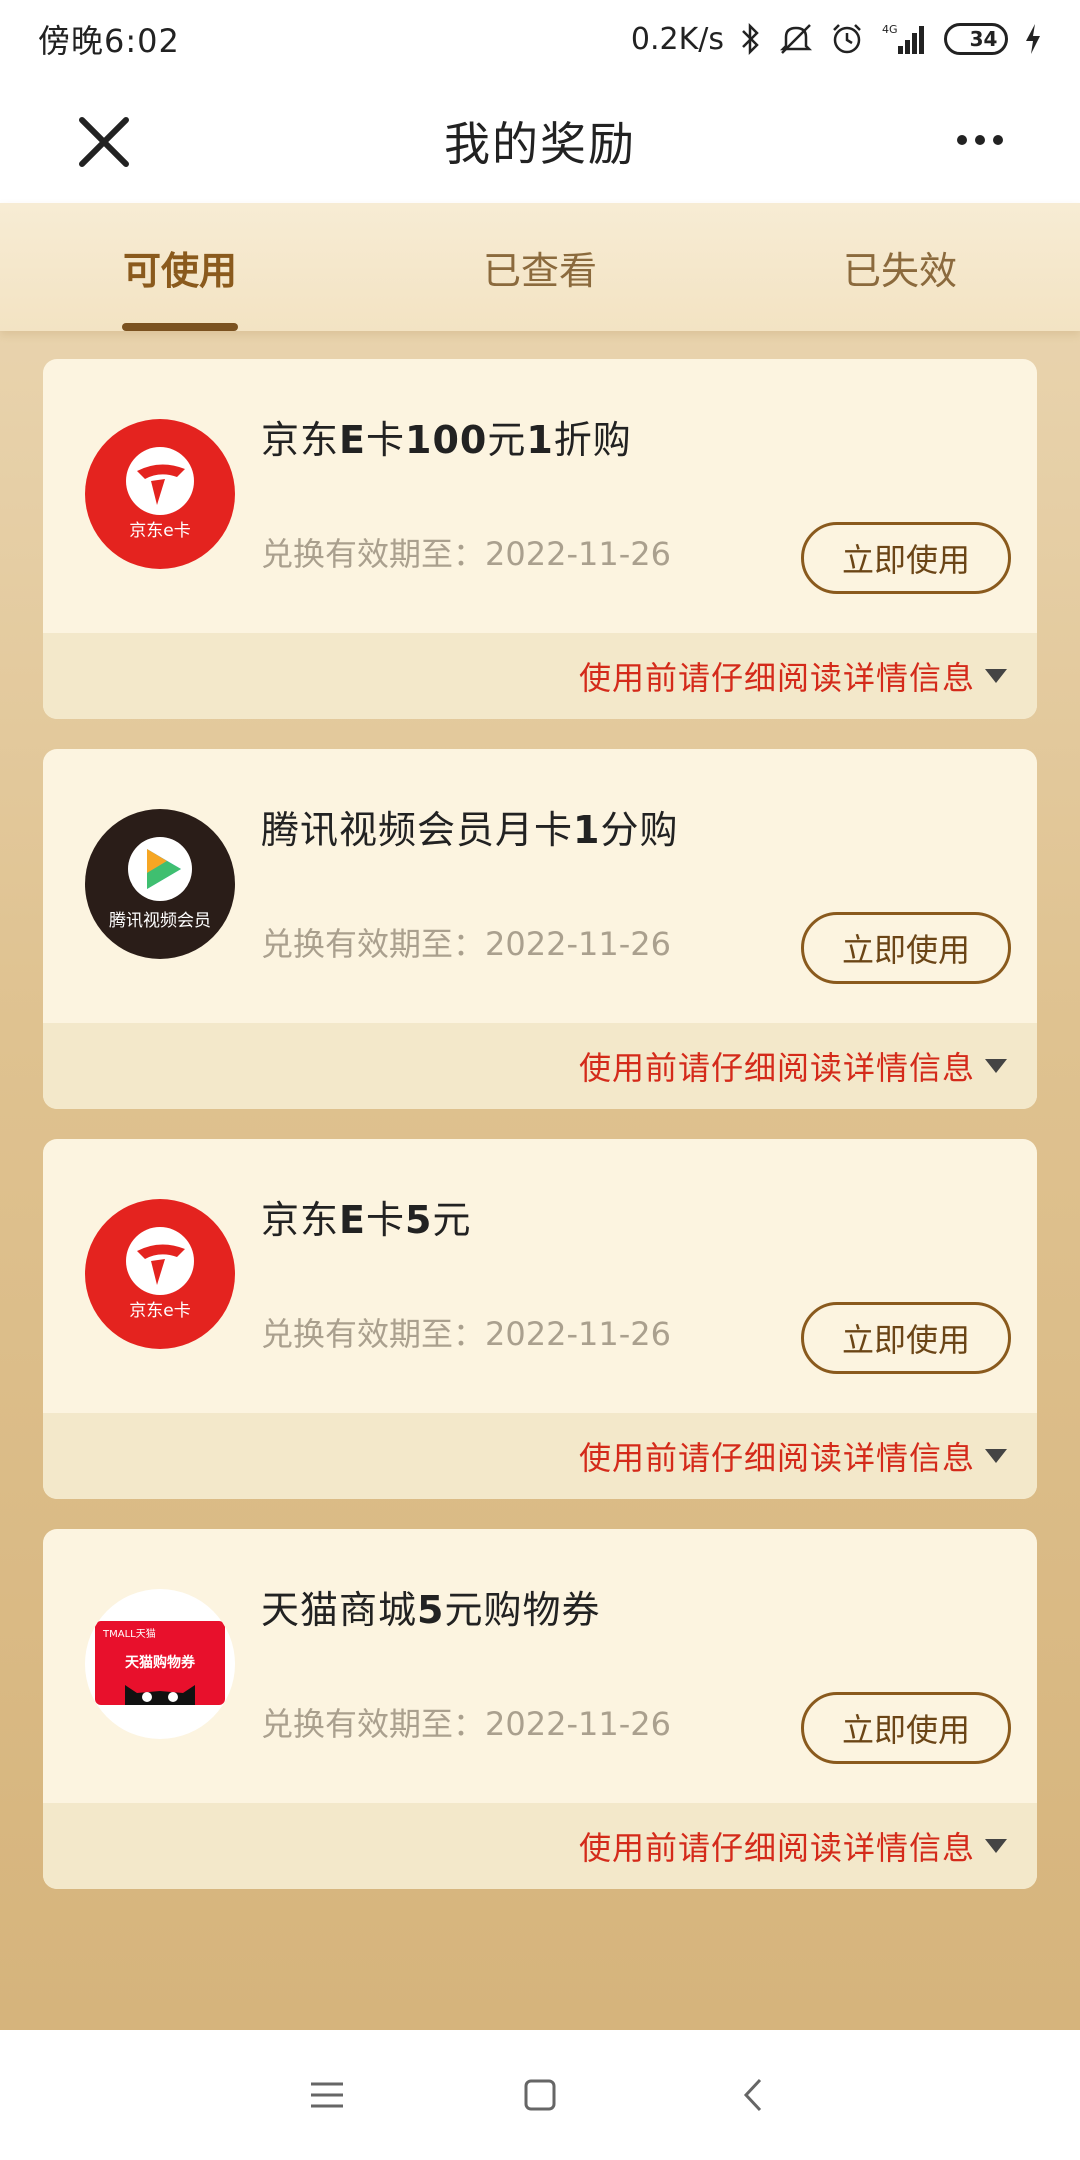 The width and height of the screenshot is (1080, 2160). I want to click on tab-viewed: 已查看, so click(540, 267).